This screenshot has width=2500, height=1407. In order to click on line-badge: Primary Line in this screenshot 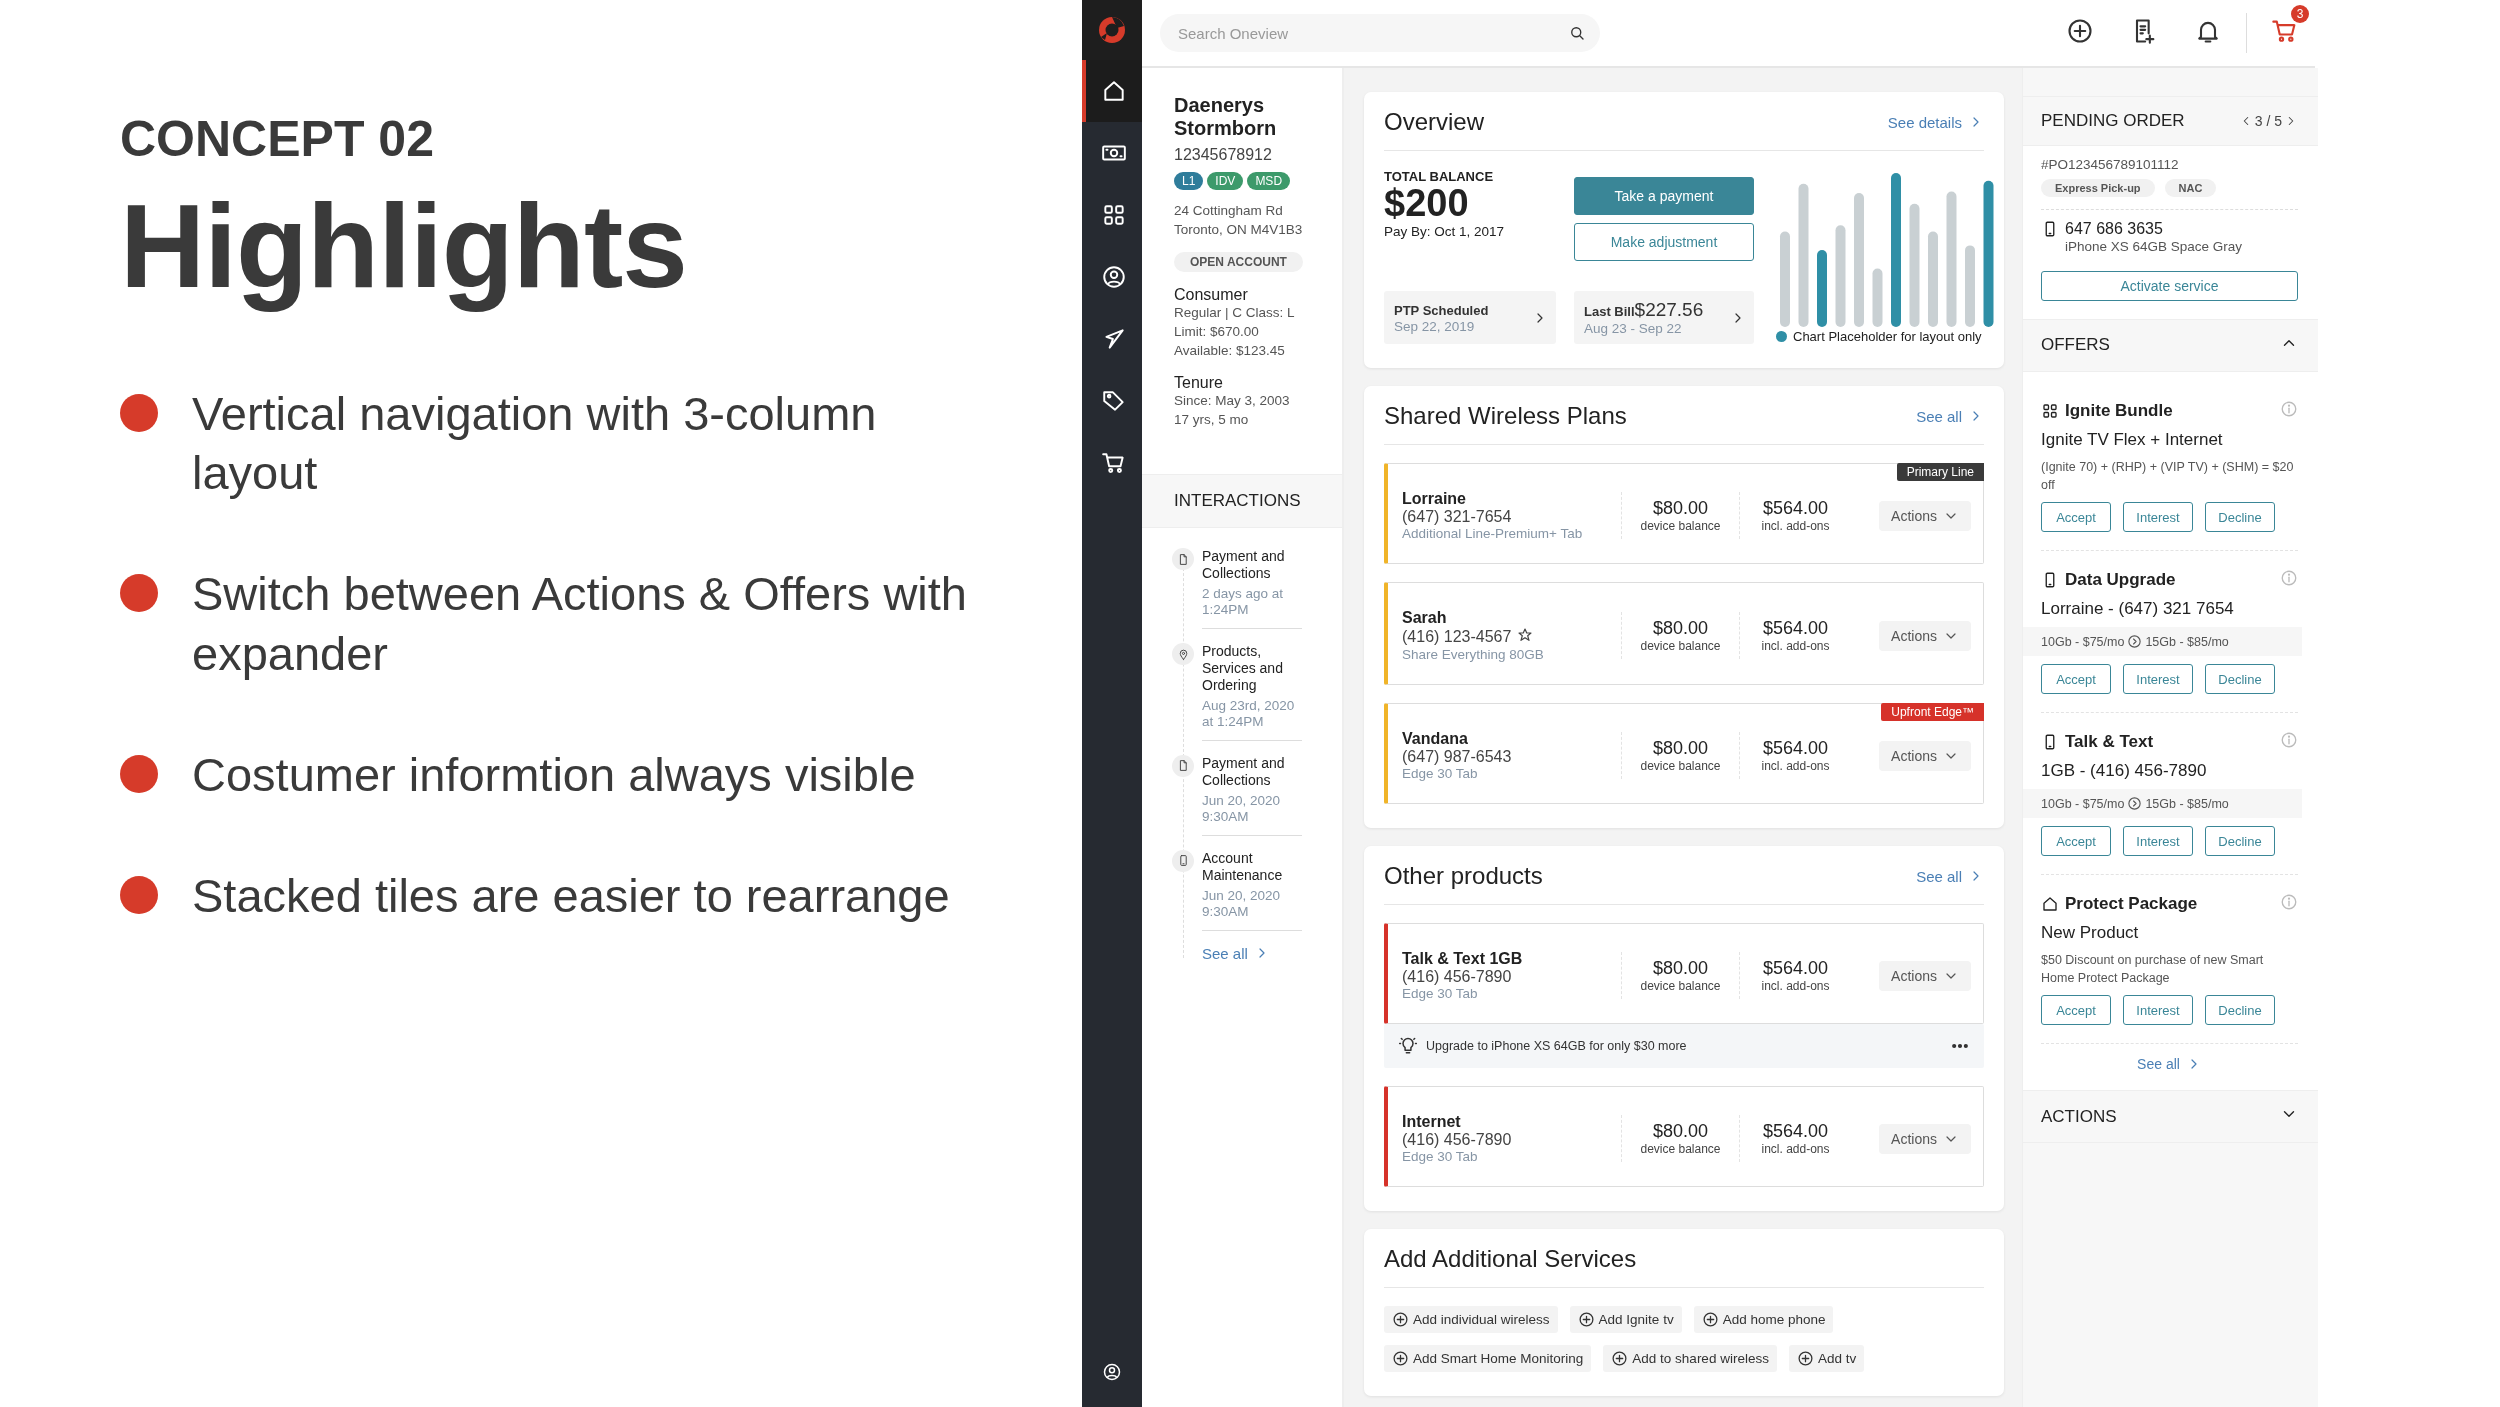, I will do `click(1940, 472)`.